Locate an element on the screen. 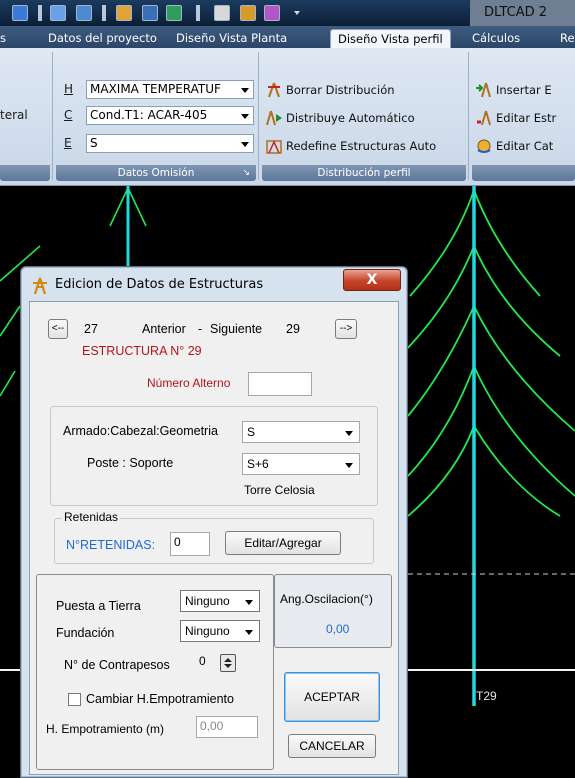 Image resolution: width=575 pixels, height=778 pixels. insertar-estructura-label: Insertar E is located at coordinates (524, 90).